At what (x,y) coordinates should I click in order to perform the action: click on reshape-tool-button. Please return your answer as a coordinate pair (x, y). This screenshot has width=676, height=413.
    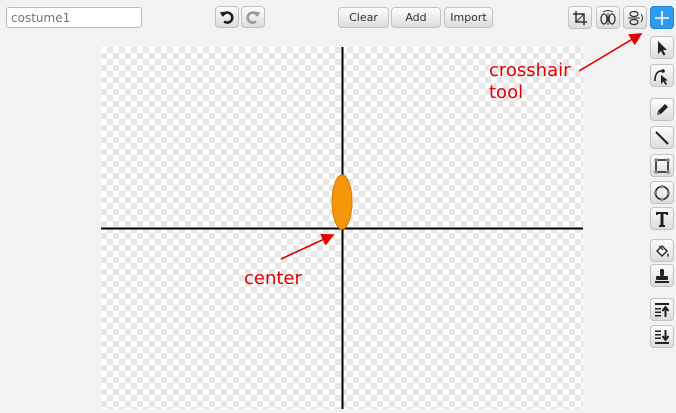
    Looking at the image, I should click on (662, 75).